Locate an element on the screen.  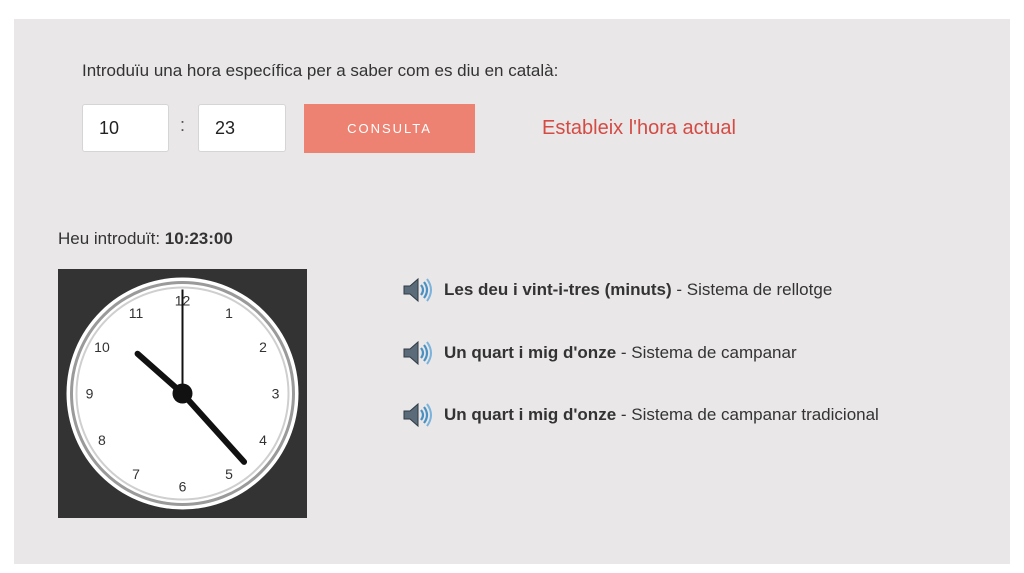
clock-number: 11 is located at coordinates (136, 313).